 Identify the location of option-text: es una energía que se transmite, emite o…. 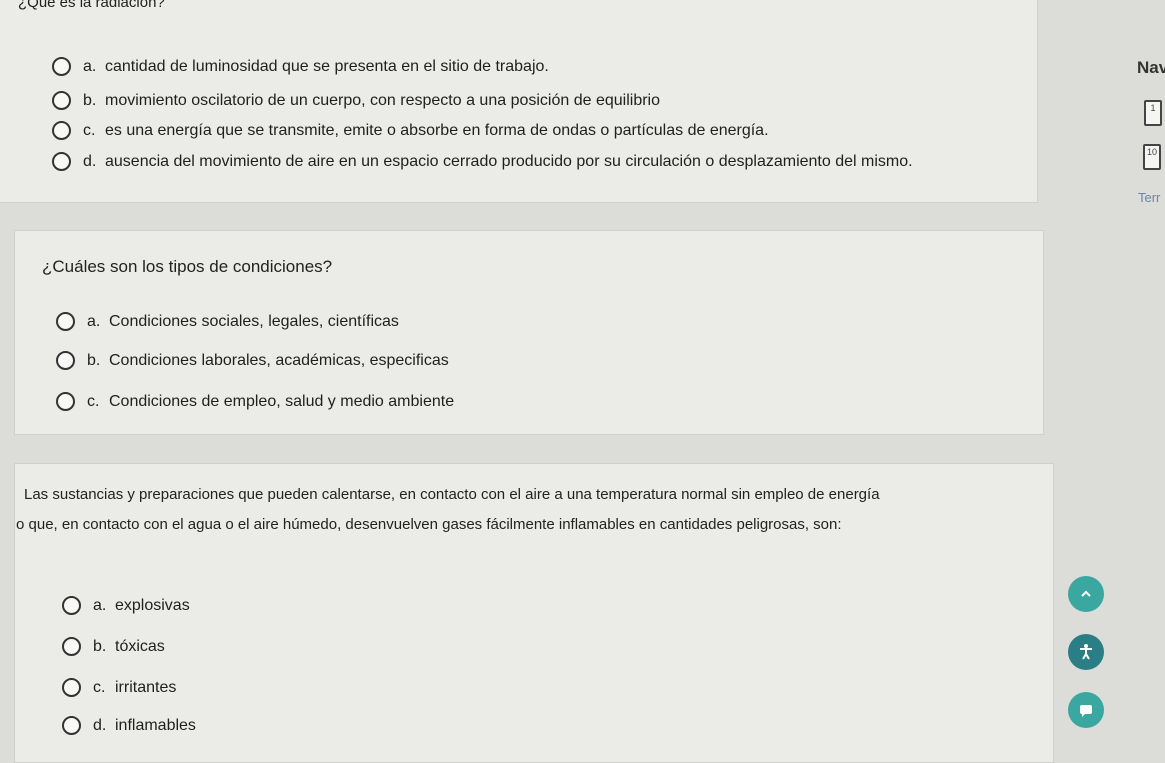
(437, 130).